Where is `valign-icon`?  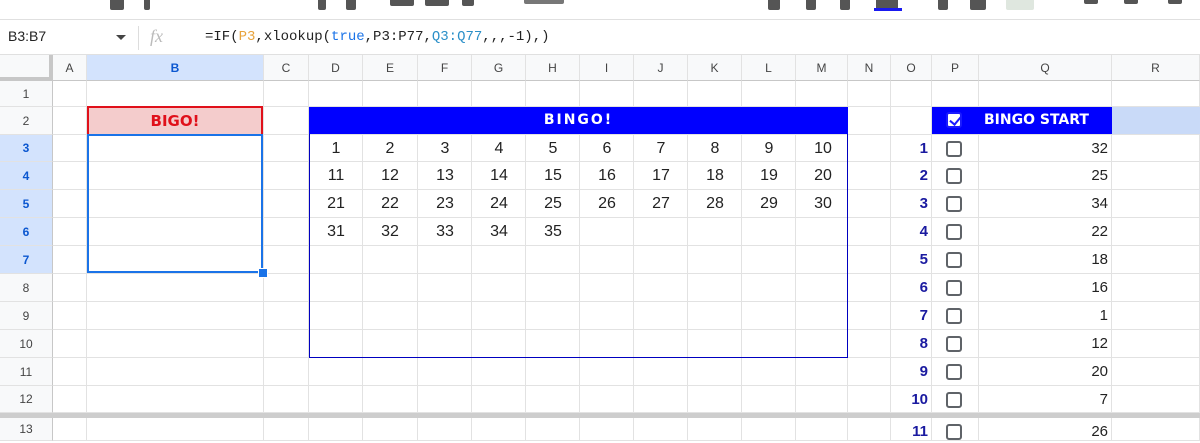
valign-icon is located at coordinates (1131, 2).